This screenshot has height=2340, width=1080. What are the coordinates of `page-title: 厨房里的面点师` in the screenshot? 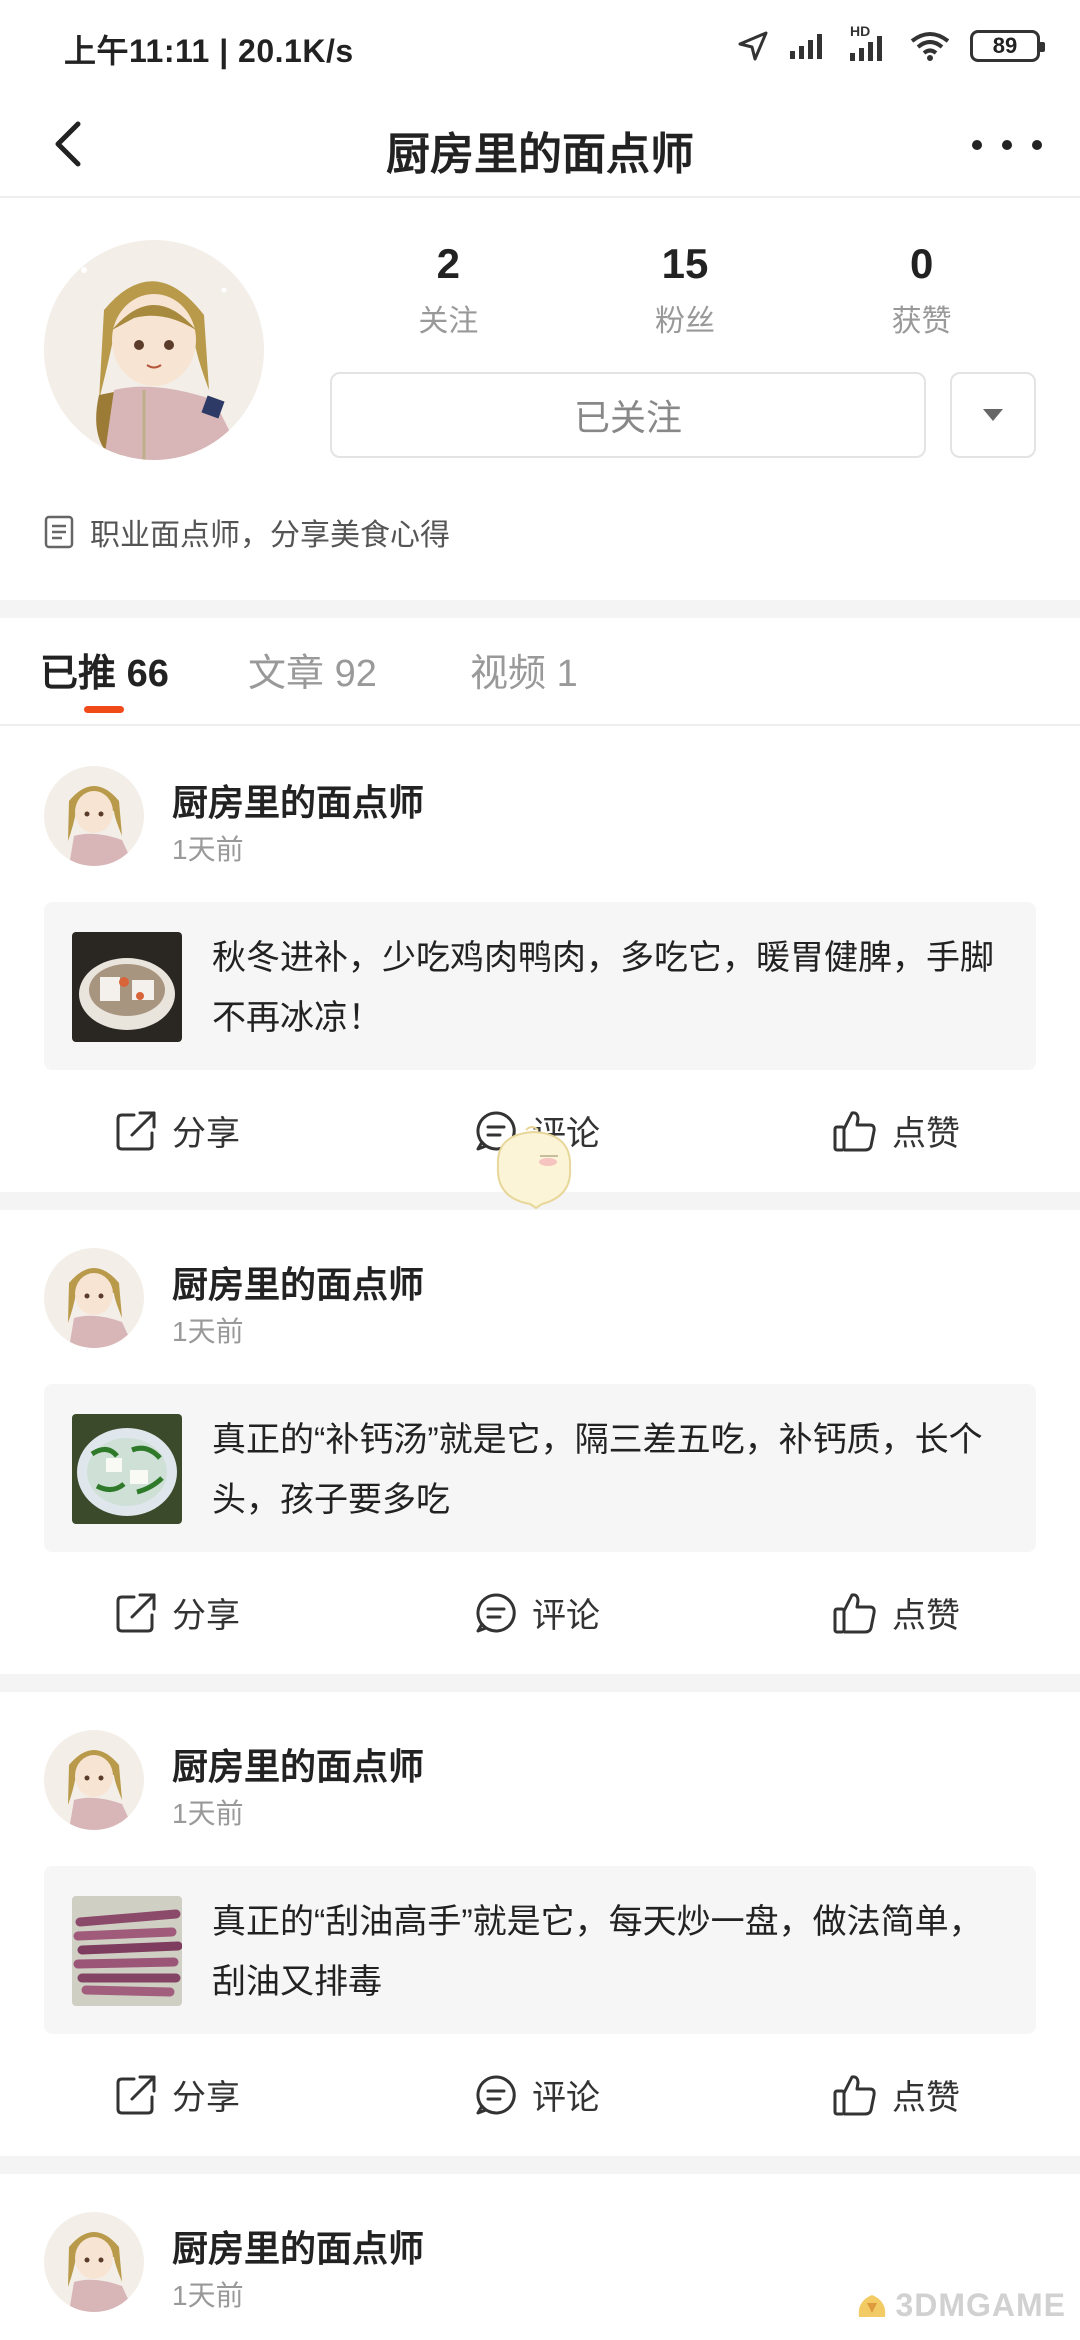 It's located at (540, 154).